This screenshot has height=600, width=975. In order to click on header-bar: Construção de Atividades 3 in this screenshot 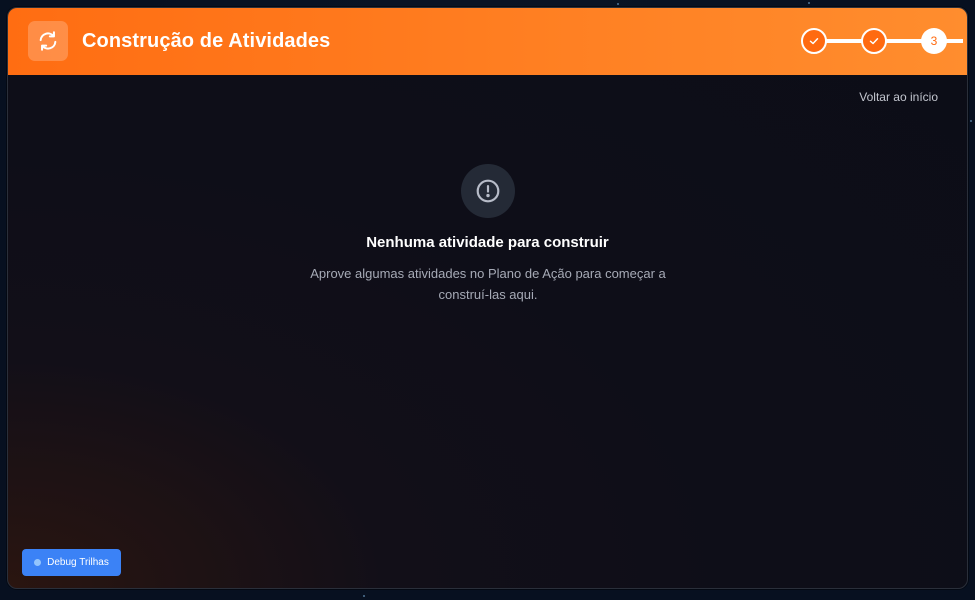, I will do `click(487, 41)`.